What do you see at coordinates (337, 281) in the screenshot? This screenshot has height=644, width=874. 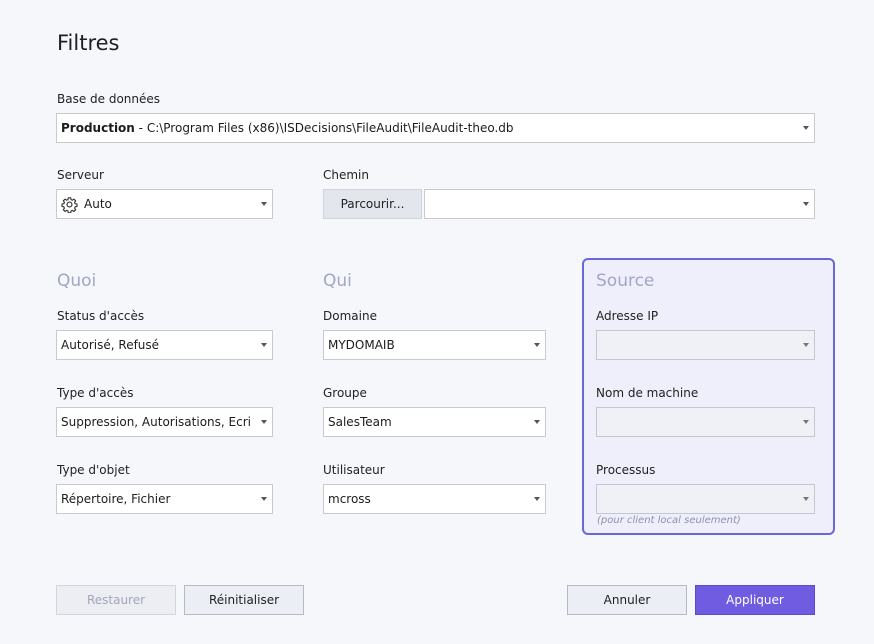 I see `qui-heading: Qui` at bounding box center [337, 281].